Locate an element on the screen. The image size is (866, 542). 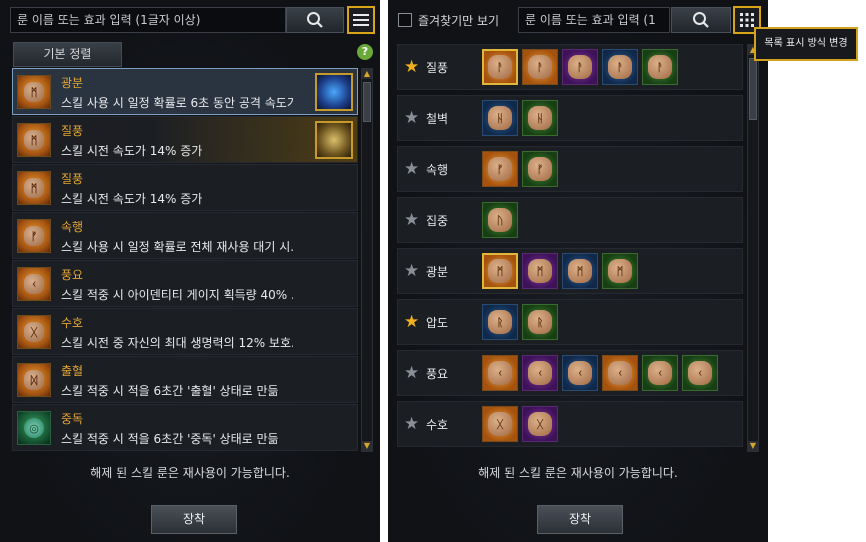
rune-description: 스킬 적중 시 적을 6초간 '출혈' 상태로 만듦 is located at coordinates (170, 391).